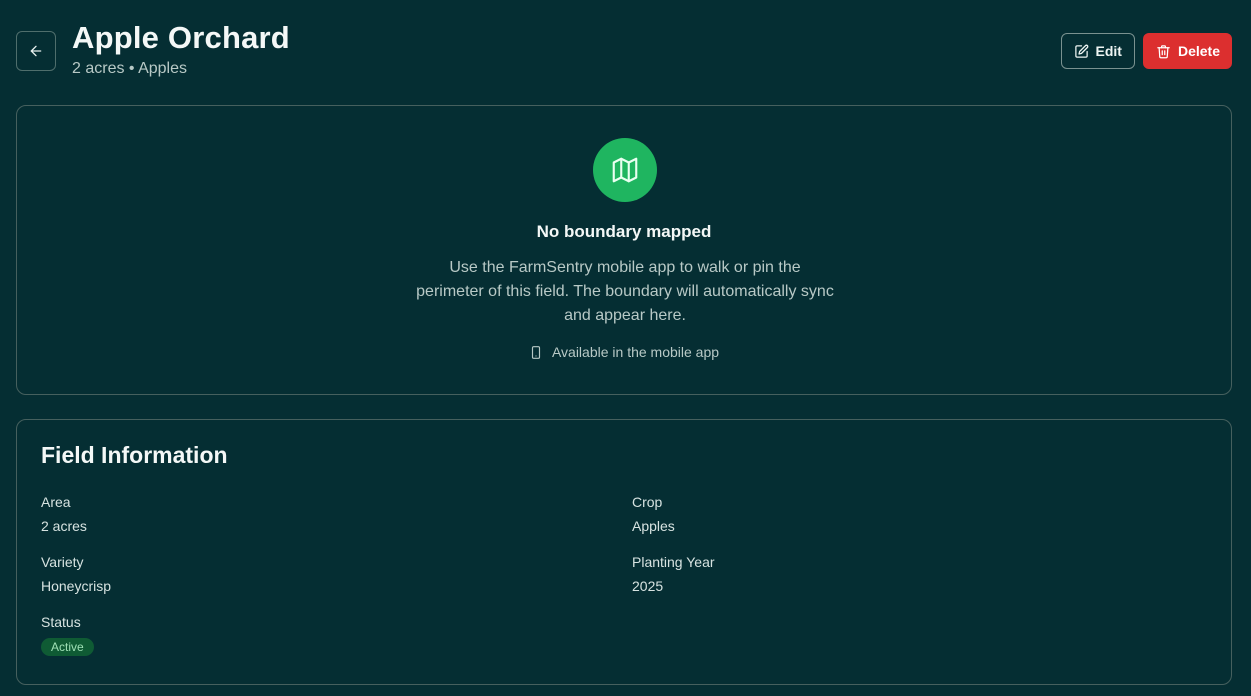 The height and width of the screenshot is (696, 1251). I want to click on variety-value: Honeycrisp, so click(76, 586).